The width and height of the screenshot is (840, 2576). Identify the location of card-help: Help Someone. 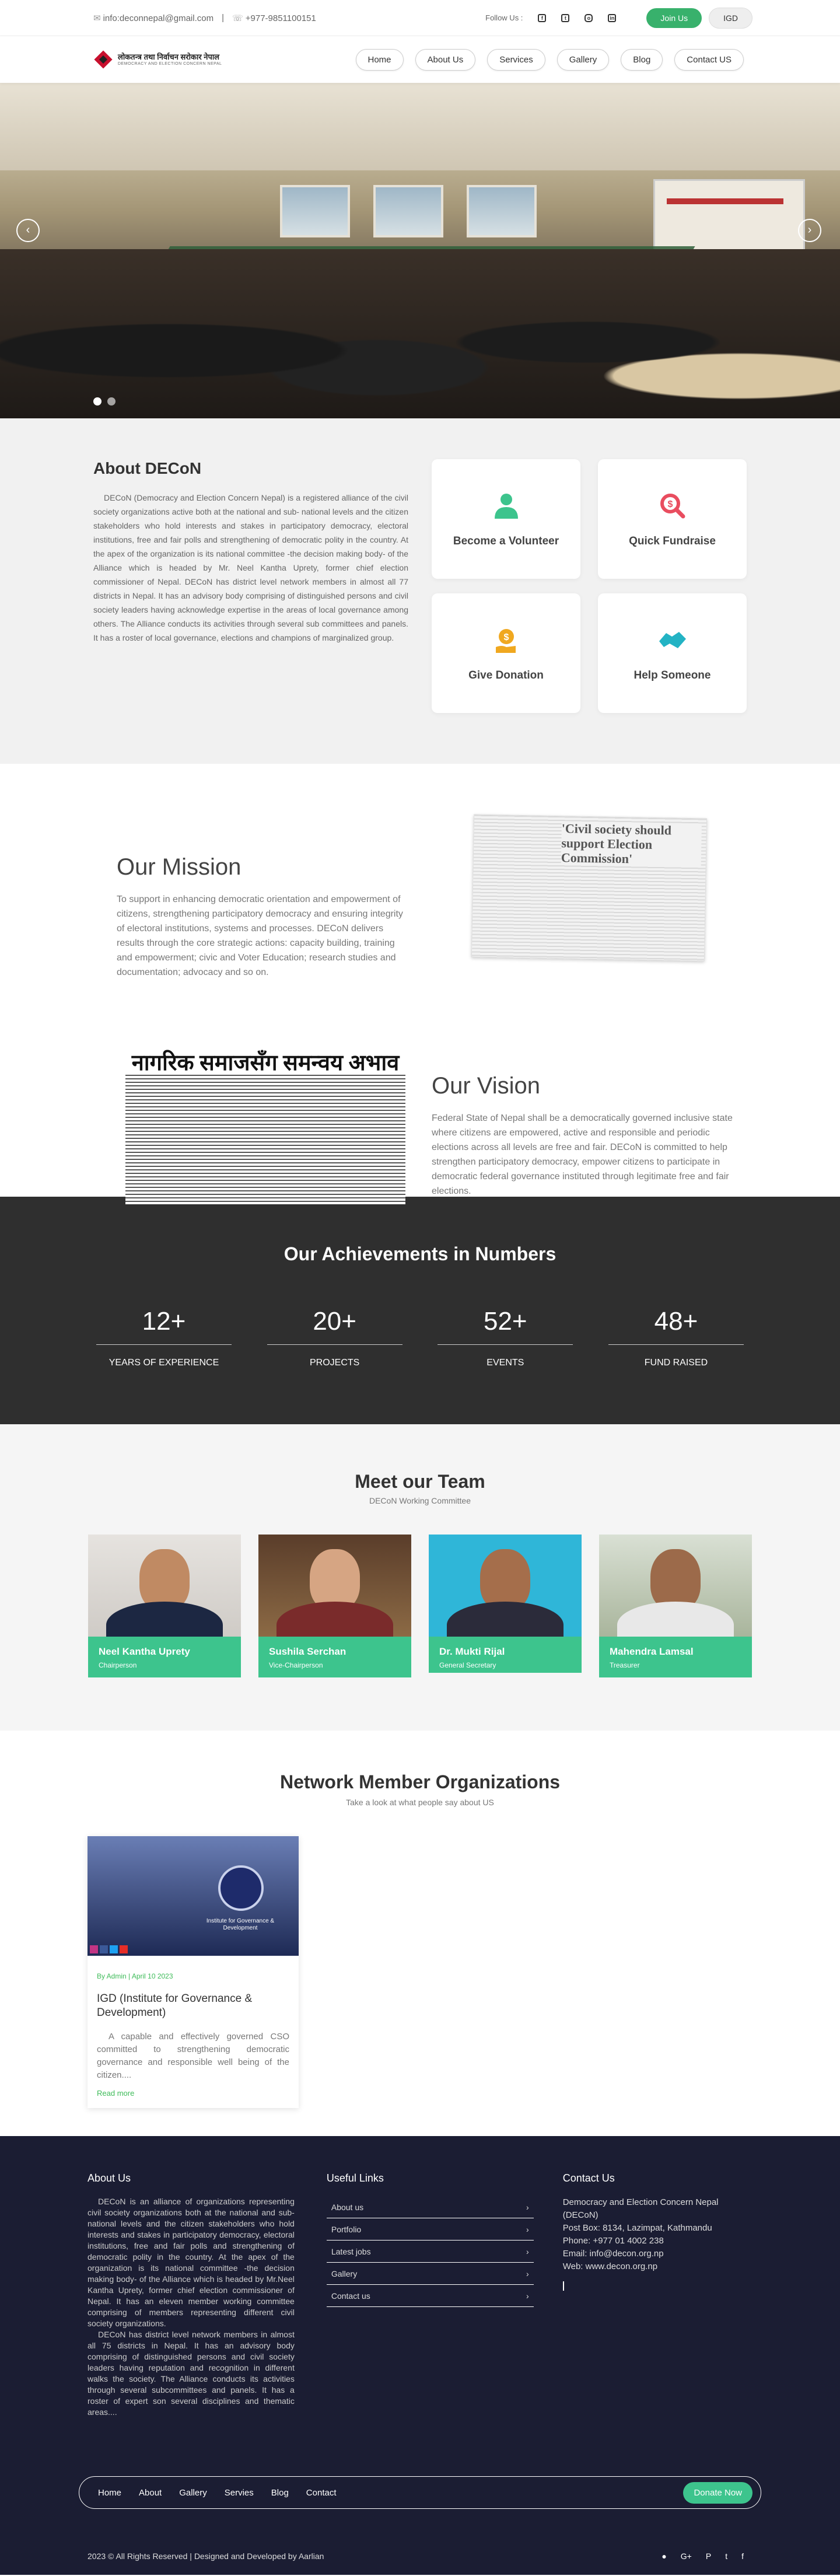
(673, 653).